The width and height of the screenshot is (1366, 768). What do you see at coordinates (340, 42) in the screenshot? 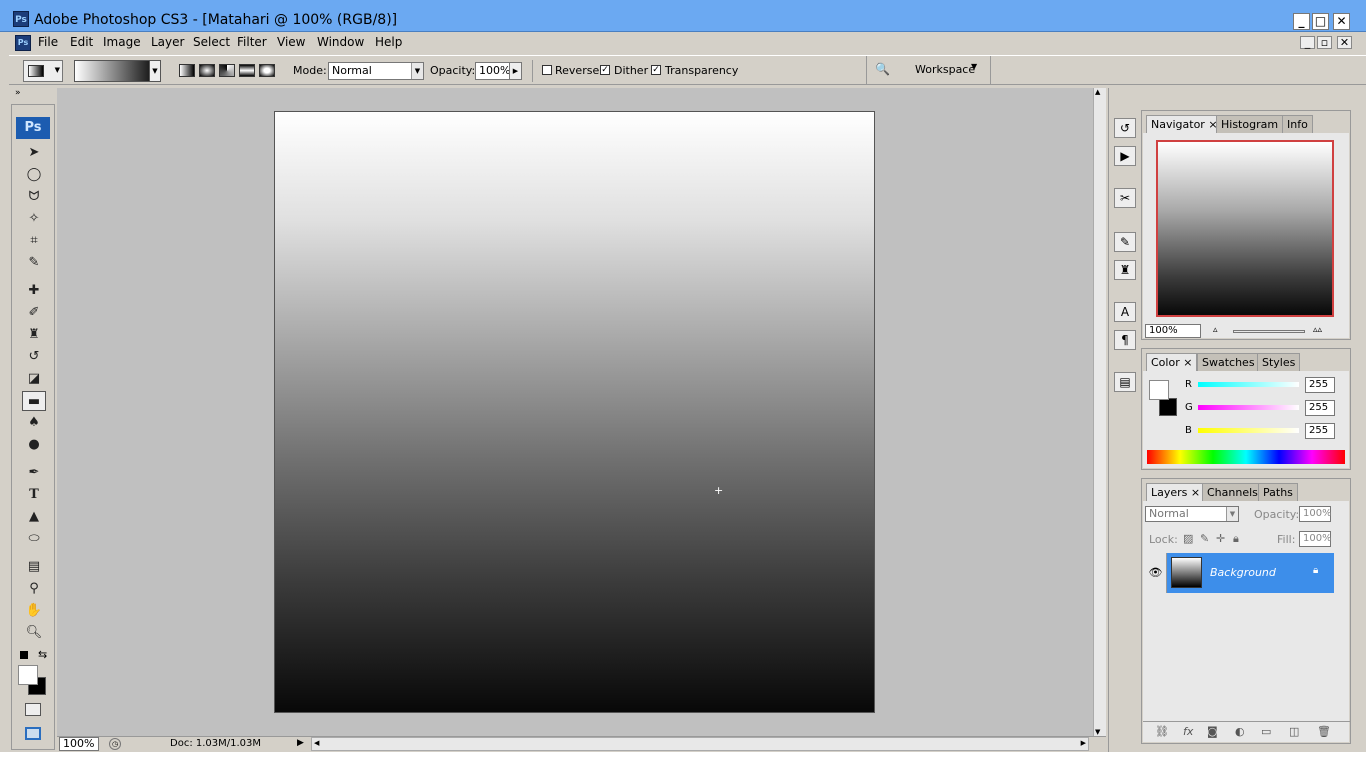
I see `menu-window: Window` at bounding box center [340, 42].